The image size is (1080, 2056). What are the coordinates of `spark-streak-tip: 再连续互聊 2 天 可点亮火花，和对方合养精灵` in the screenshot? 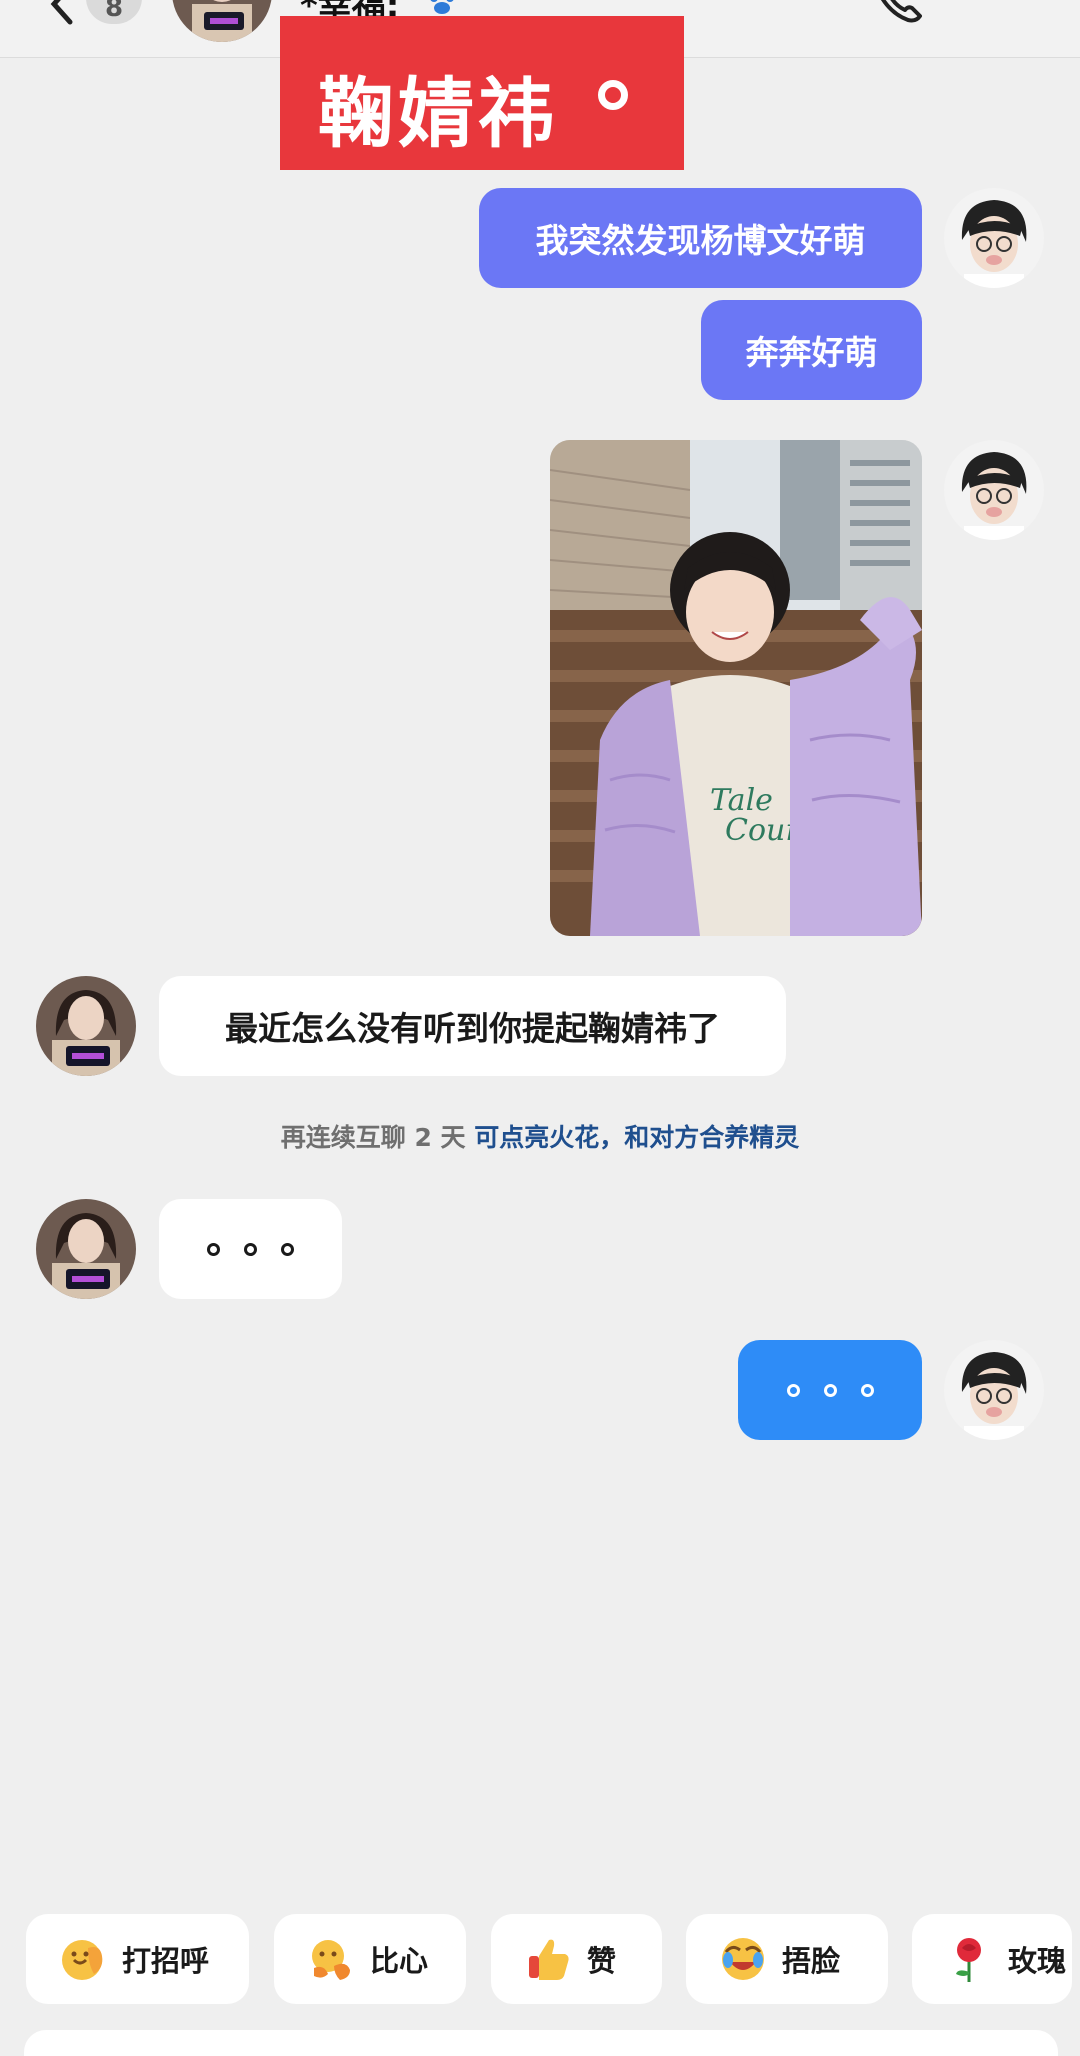 It's located at (540, 1136).